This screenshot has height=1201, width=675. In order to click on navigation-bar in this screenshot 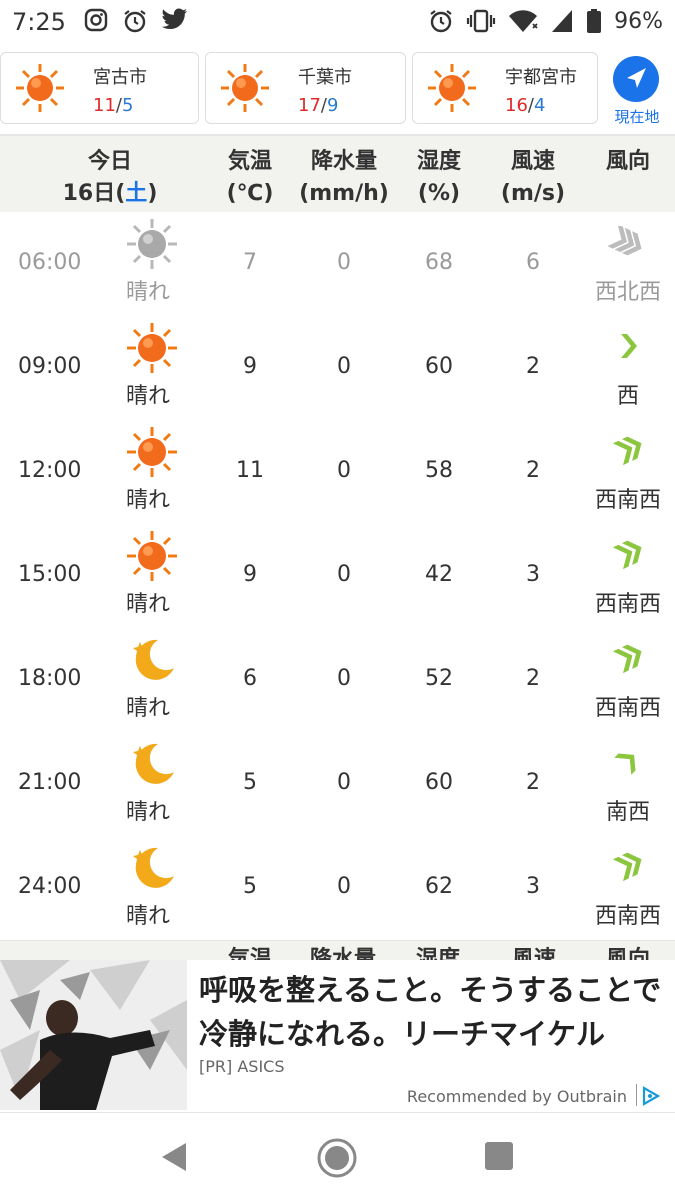, I will do `click(337, 1156)`.